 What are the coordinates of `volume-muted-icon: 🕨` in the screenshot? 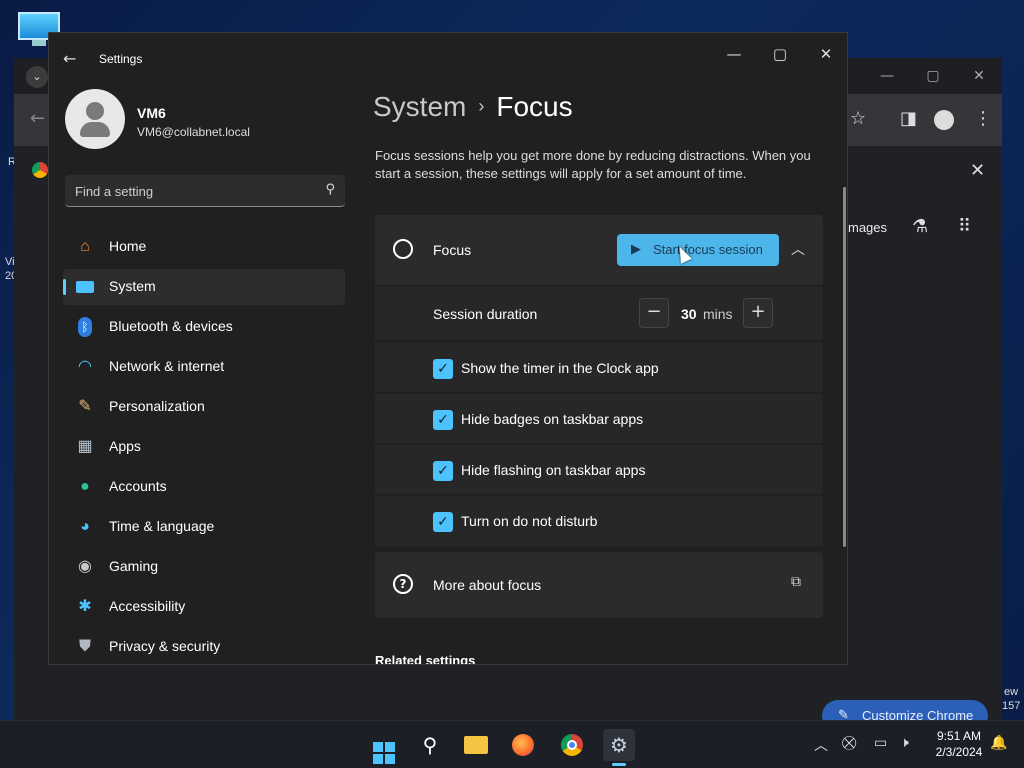 It's located at (904, 743).